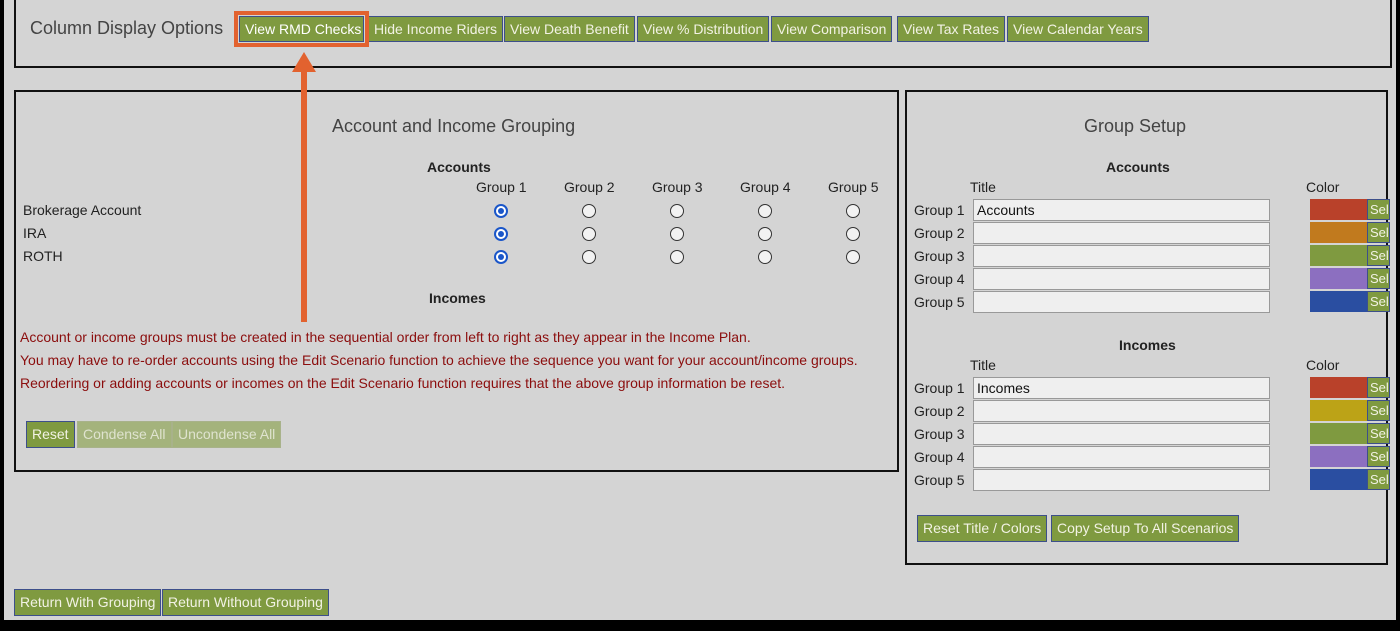  What do you see at coordinates (1338, 209) in the screenshot?
I see `account-group-1-color-swatch` at bounding box center [1338, 209].